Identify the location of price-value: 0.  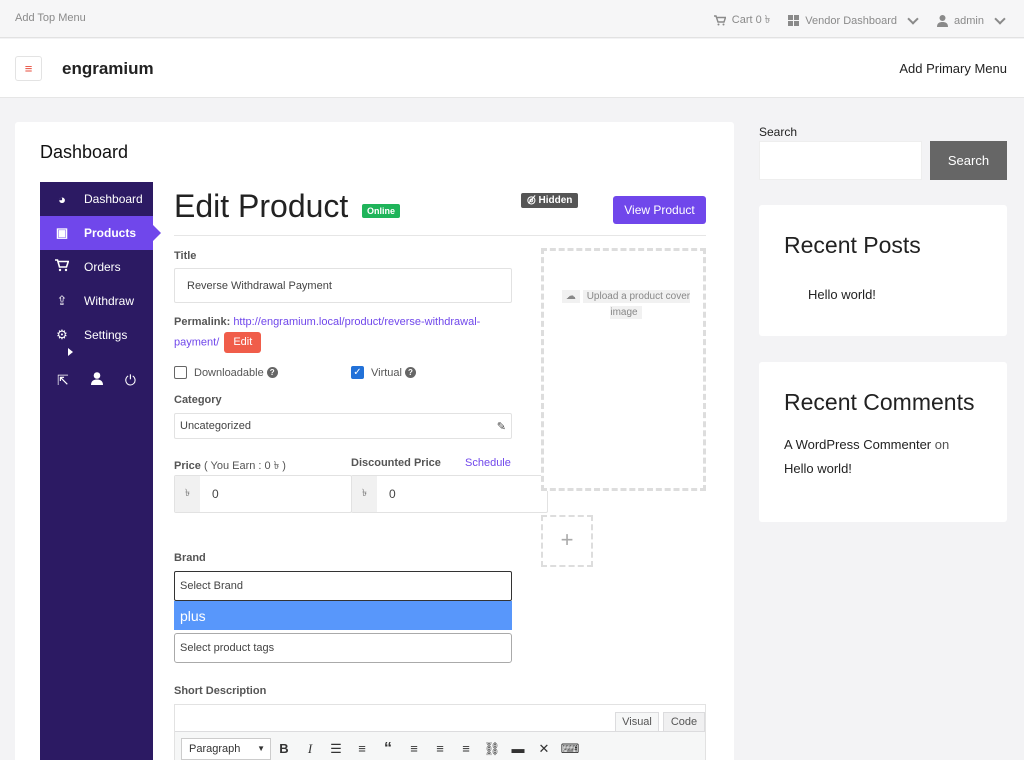
(215, 494).